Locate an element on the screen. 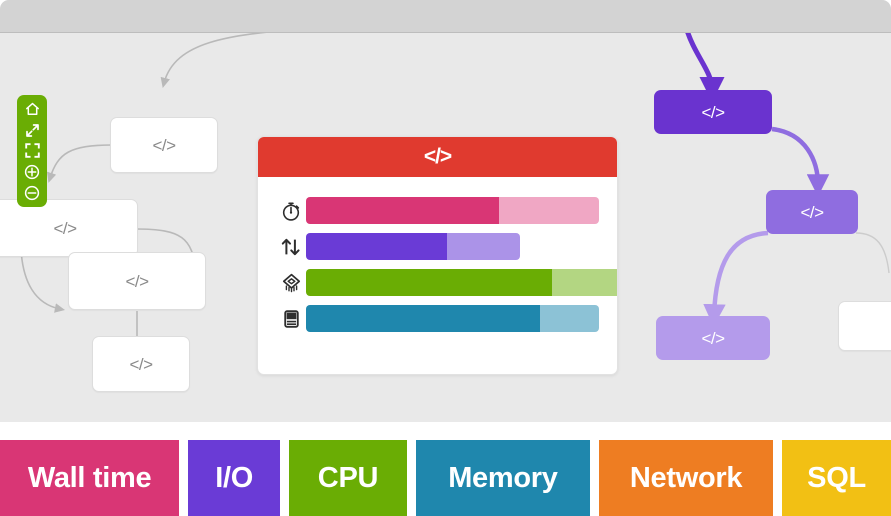 This screenshot has width=891, height=516. graph-node-n6: </> is located at coordinates (812, 212).